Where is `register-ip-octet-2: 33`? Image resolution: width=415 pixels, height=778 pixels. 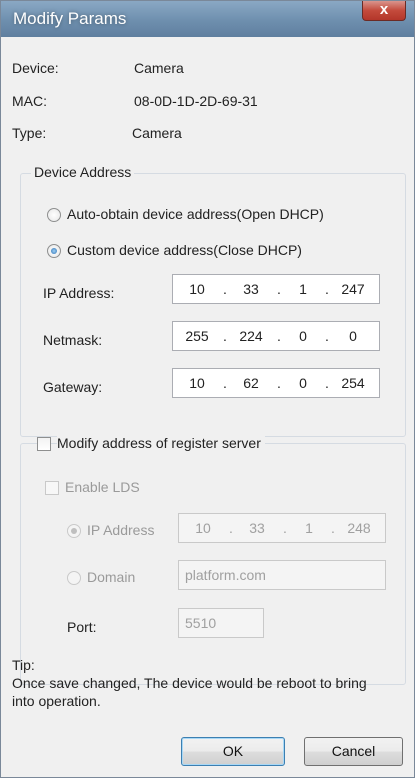 register-ip-octet-2: 33 is located at coordinates (257, 528).